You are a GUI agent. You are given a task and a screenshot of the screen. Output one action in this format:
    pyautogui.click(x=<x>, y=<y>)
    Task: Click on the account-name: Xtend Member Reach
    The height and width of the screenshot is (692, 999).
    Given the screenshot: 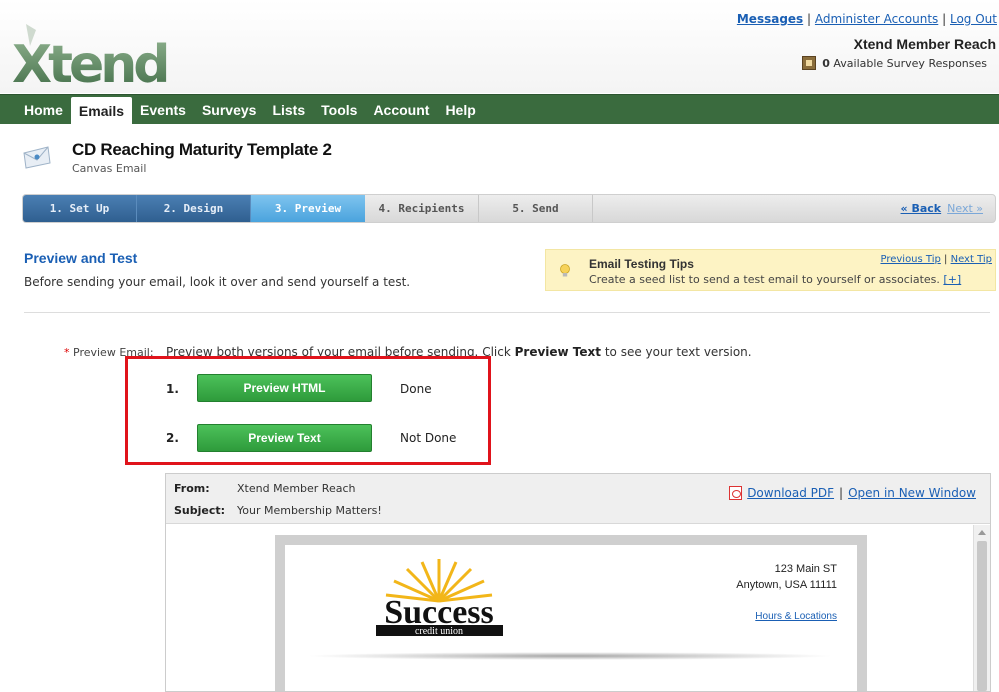 What is the action you would take?
    pyautogui.click(x=924, y=44)
    